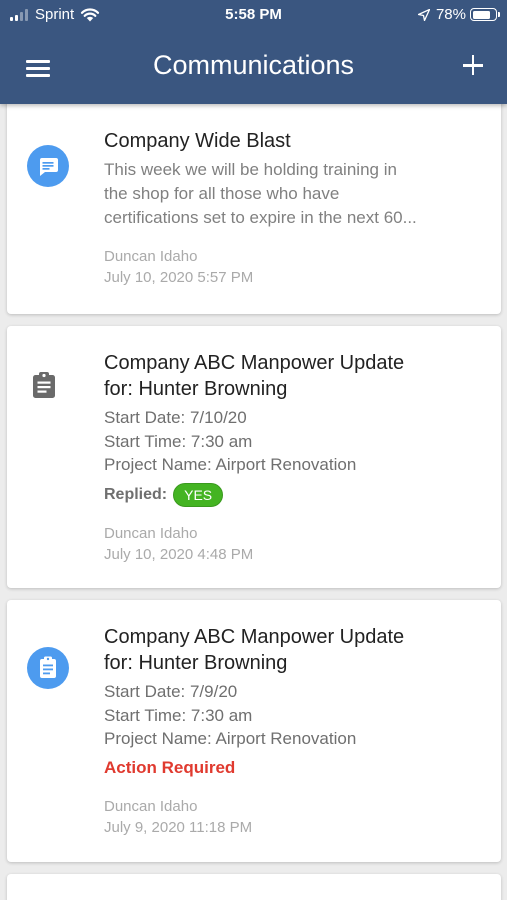 Image resolution: width=507 pixels, height=900 pixels. What do you see at coordinates (423, 14) in the screenshot?
I see `location-arrow-icon` at bounding box center [423, 14].